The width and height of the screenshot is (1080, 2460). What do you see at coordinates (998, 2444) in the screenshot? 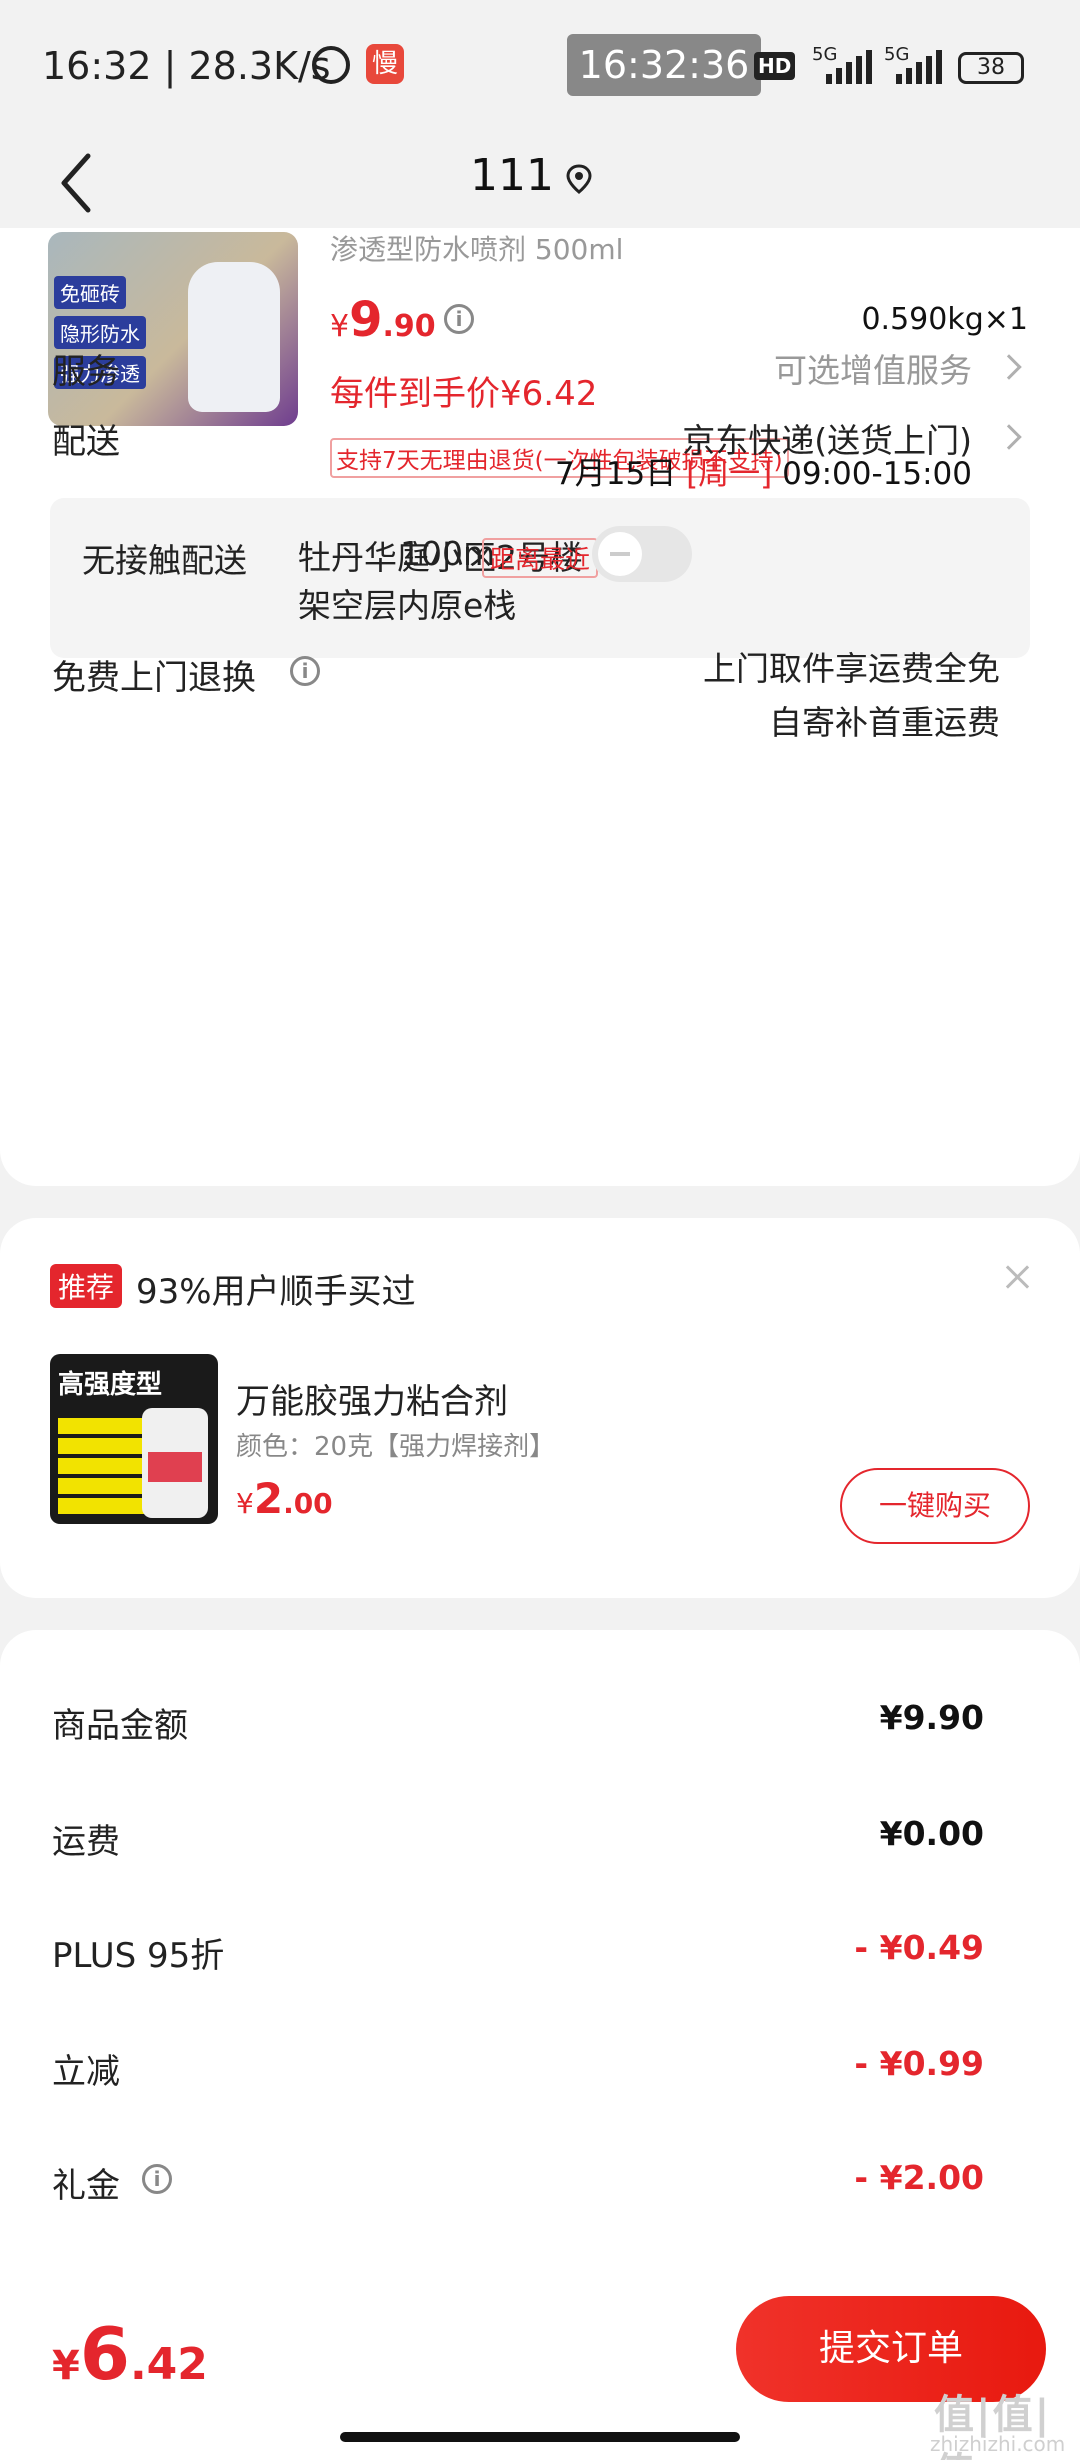
I see `watermark-url: zhizhizhi.com` at bounding box center [998, 2444].